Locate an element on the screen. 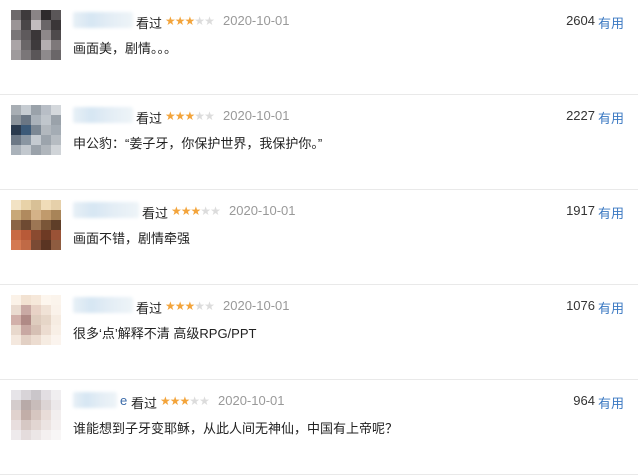 Image resolution: width=638 pixels, height=475 pixels. username-tail: e is located at coordinates (123, 400).